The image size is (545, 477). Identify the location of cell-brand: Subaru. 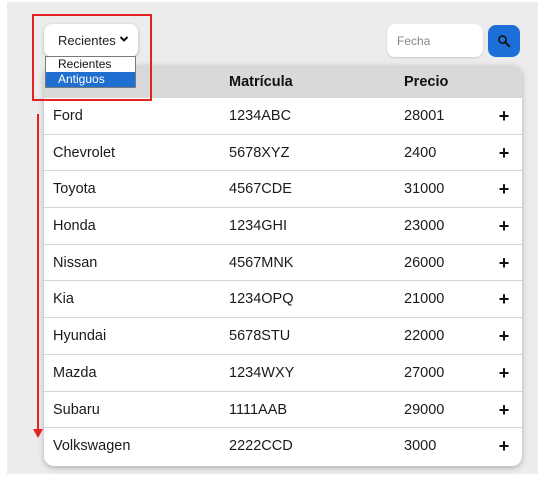
(76, 409).